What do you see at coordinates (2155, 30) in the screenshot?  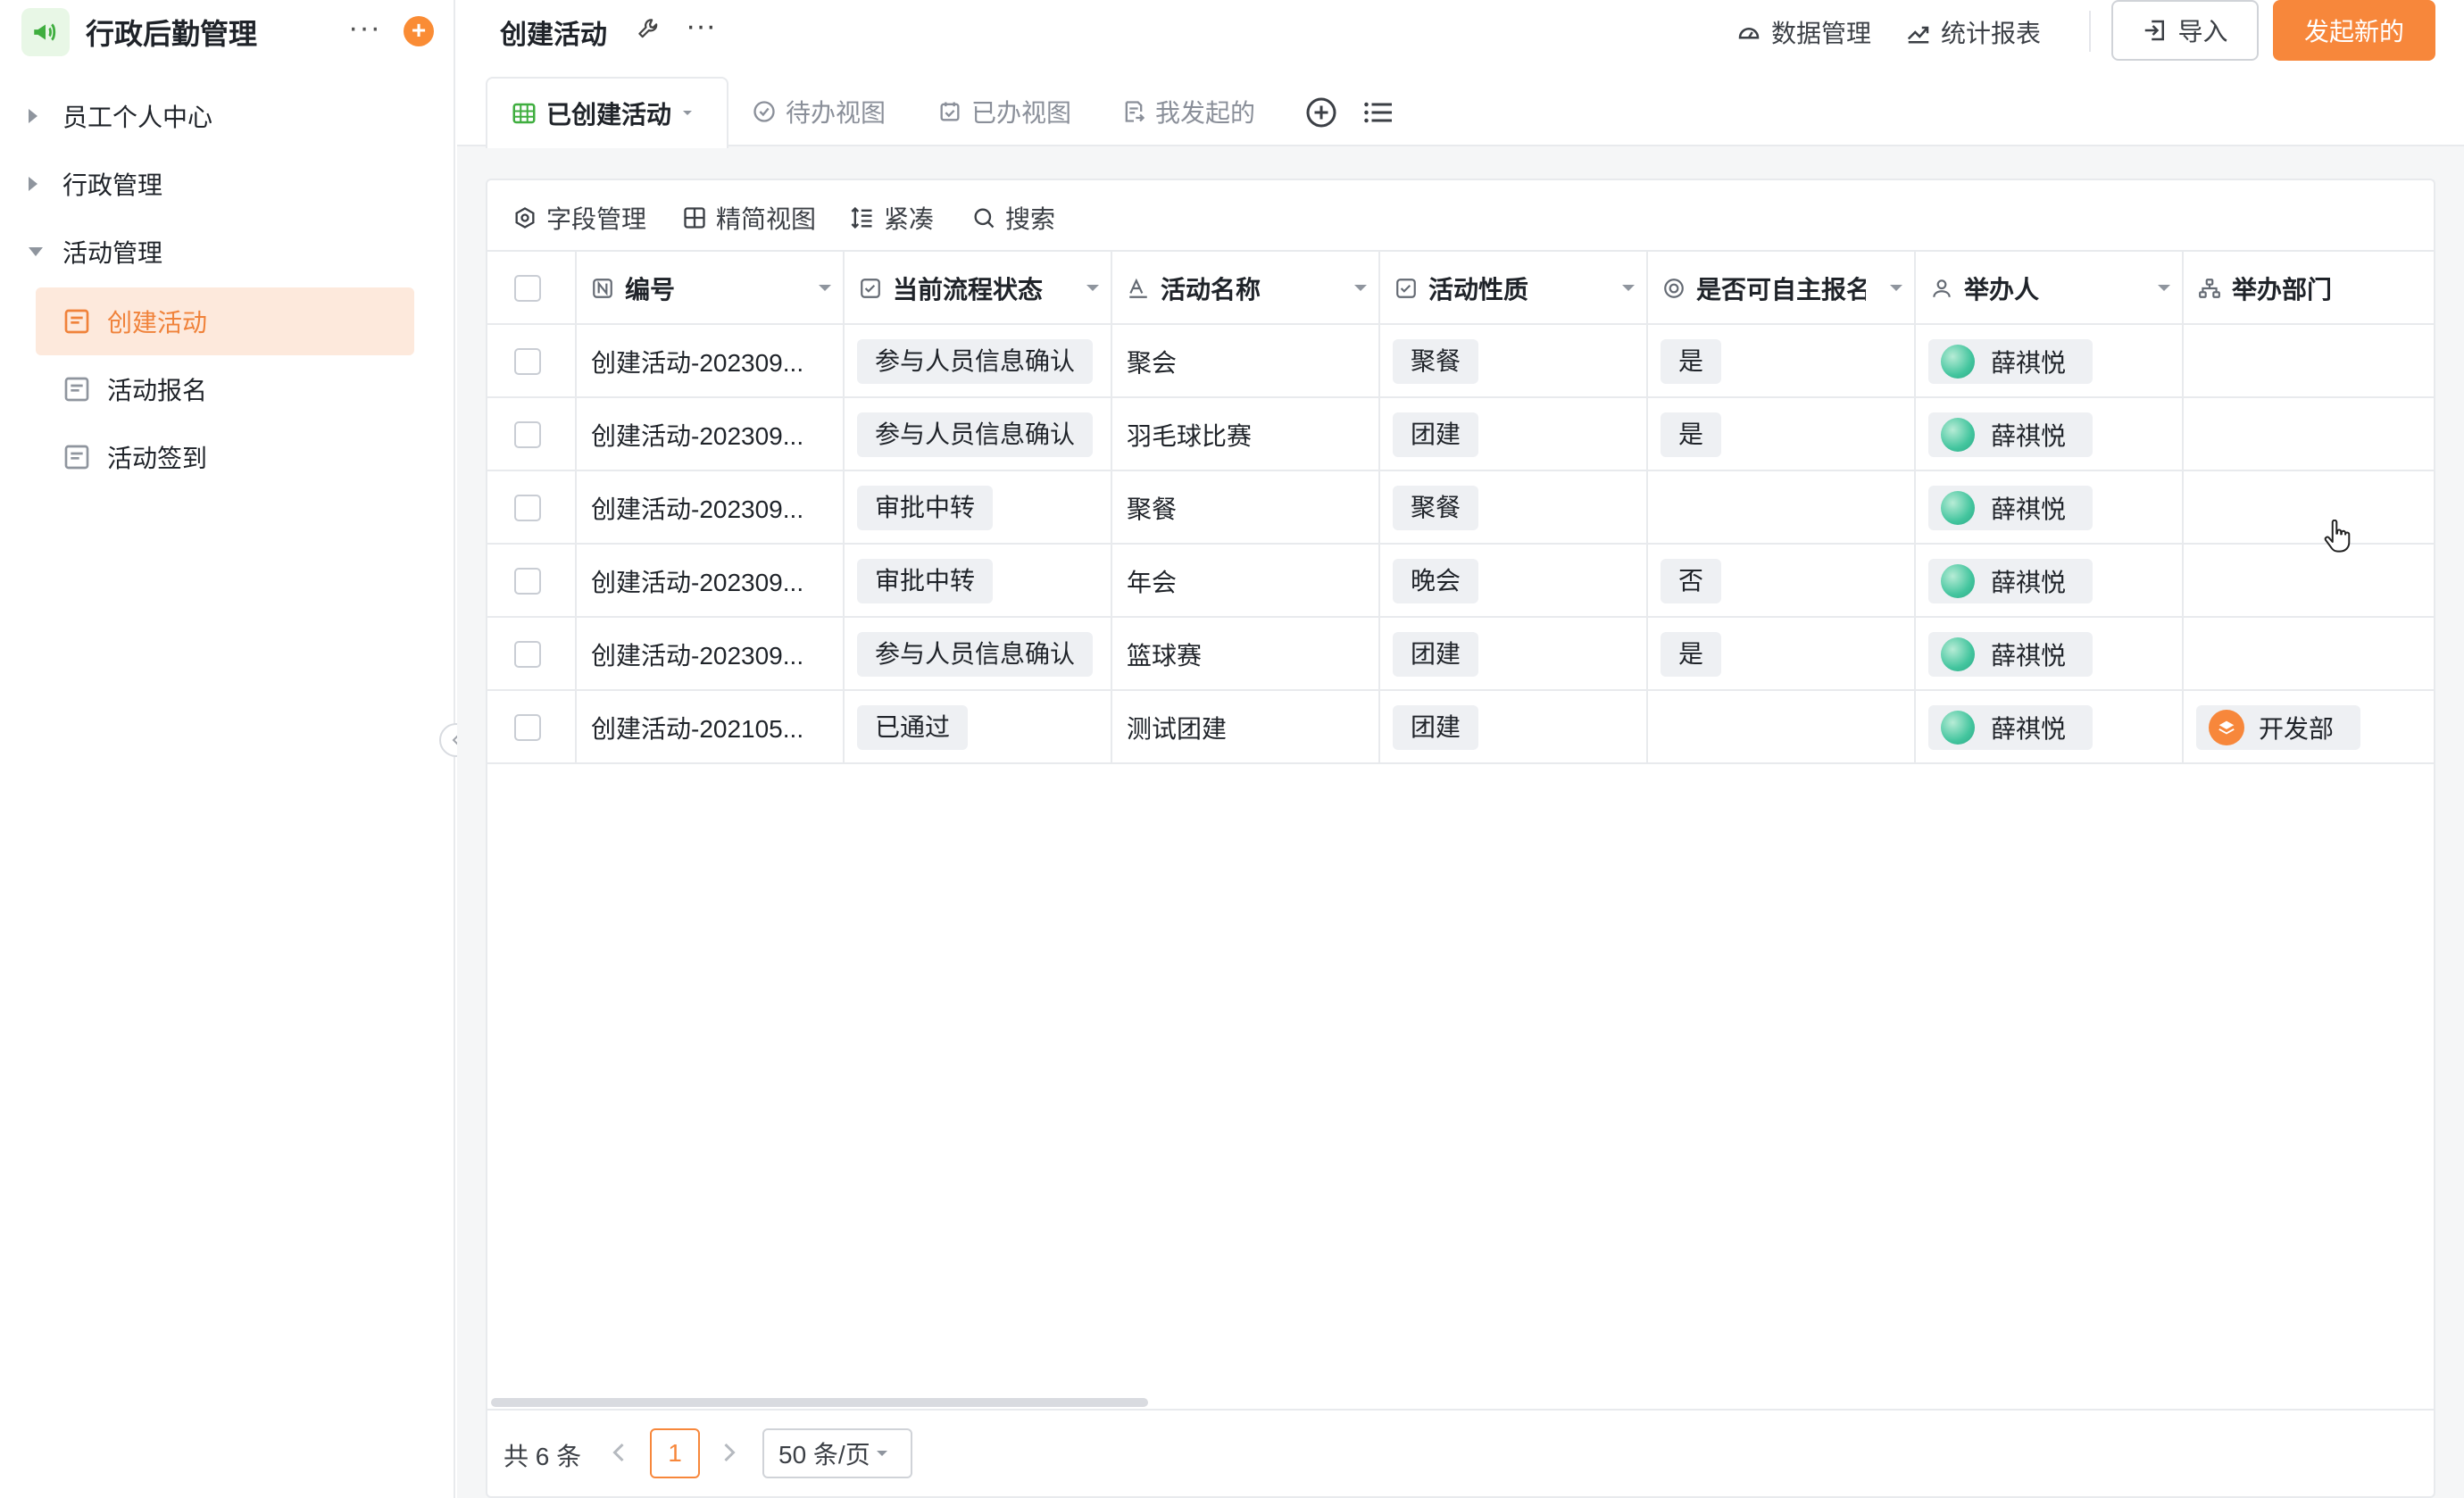 I see `import-icon` at bounding box center [2155, 30].